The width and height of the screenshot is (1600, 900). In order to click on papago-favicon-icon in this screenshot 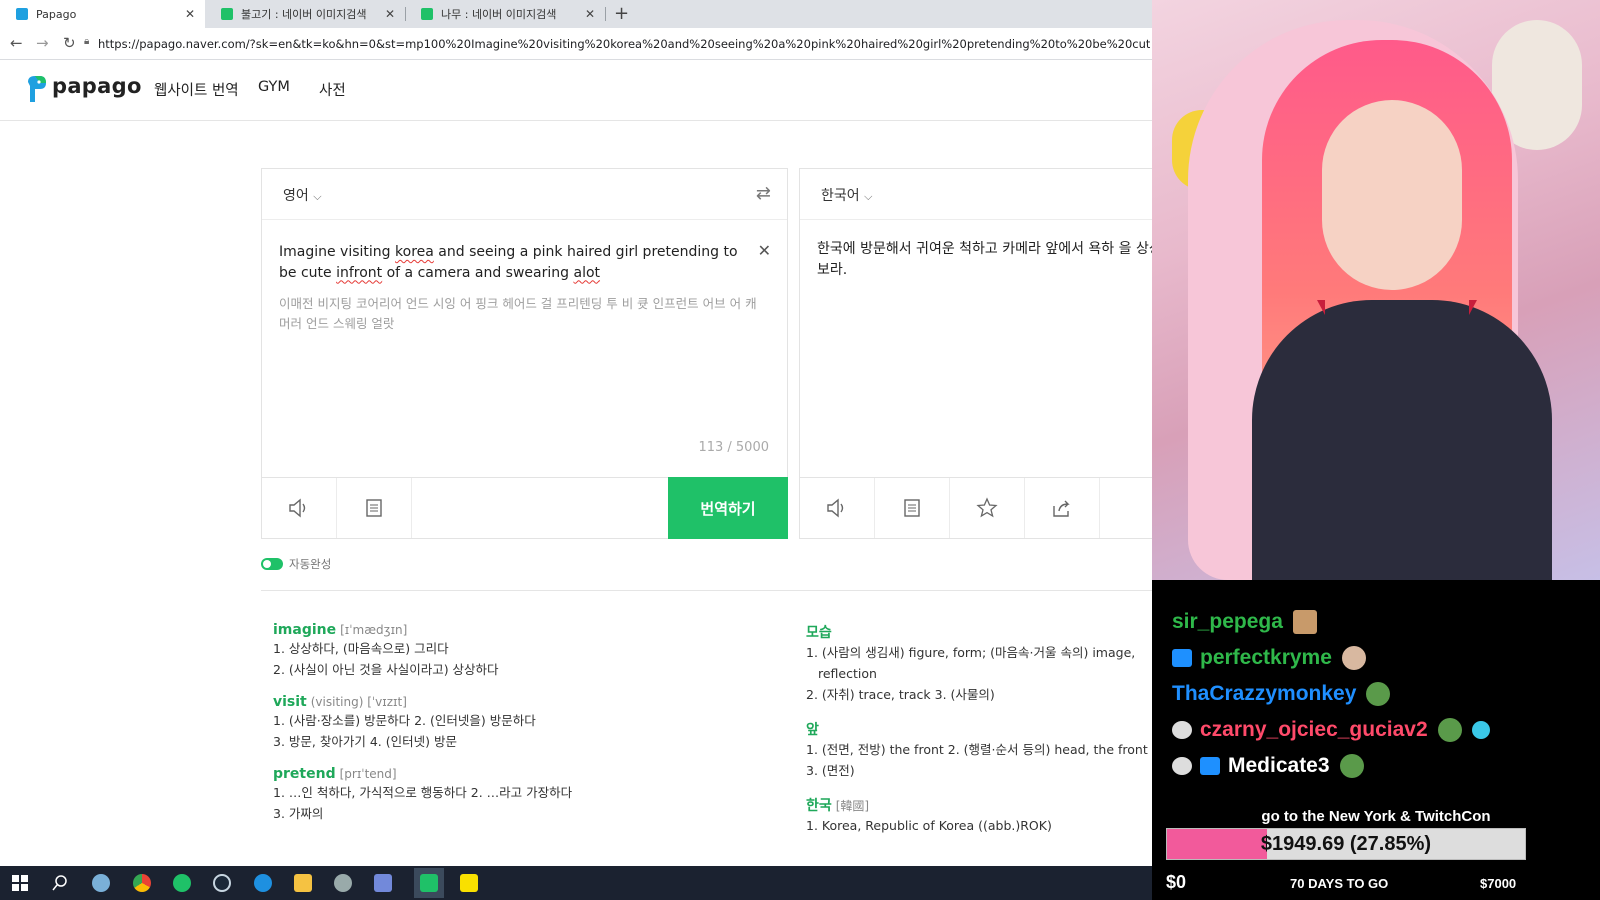, I will do `click(22, 14)`.